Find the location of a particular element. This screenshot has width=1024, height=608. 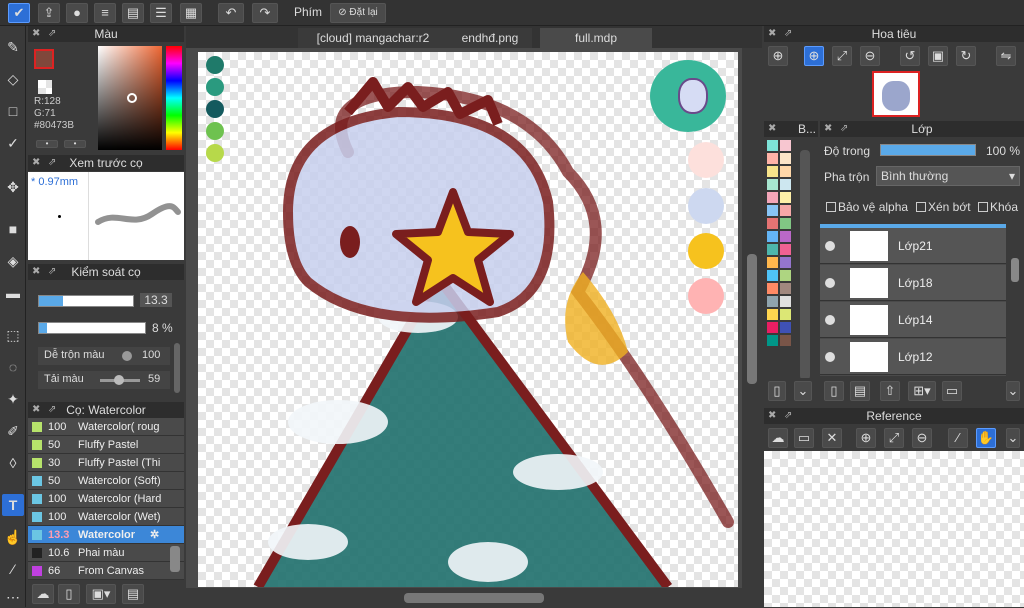

canvas-vscroll-thumb is located at coordinates (752, 319).